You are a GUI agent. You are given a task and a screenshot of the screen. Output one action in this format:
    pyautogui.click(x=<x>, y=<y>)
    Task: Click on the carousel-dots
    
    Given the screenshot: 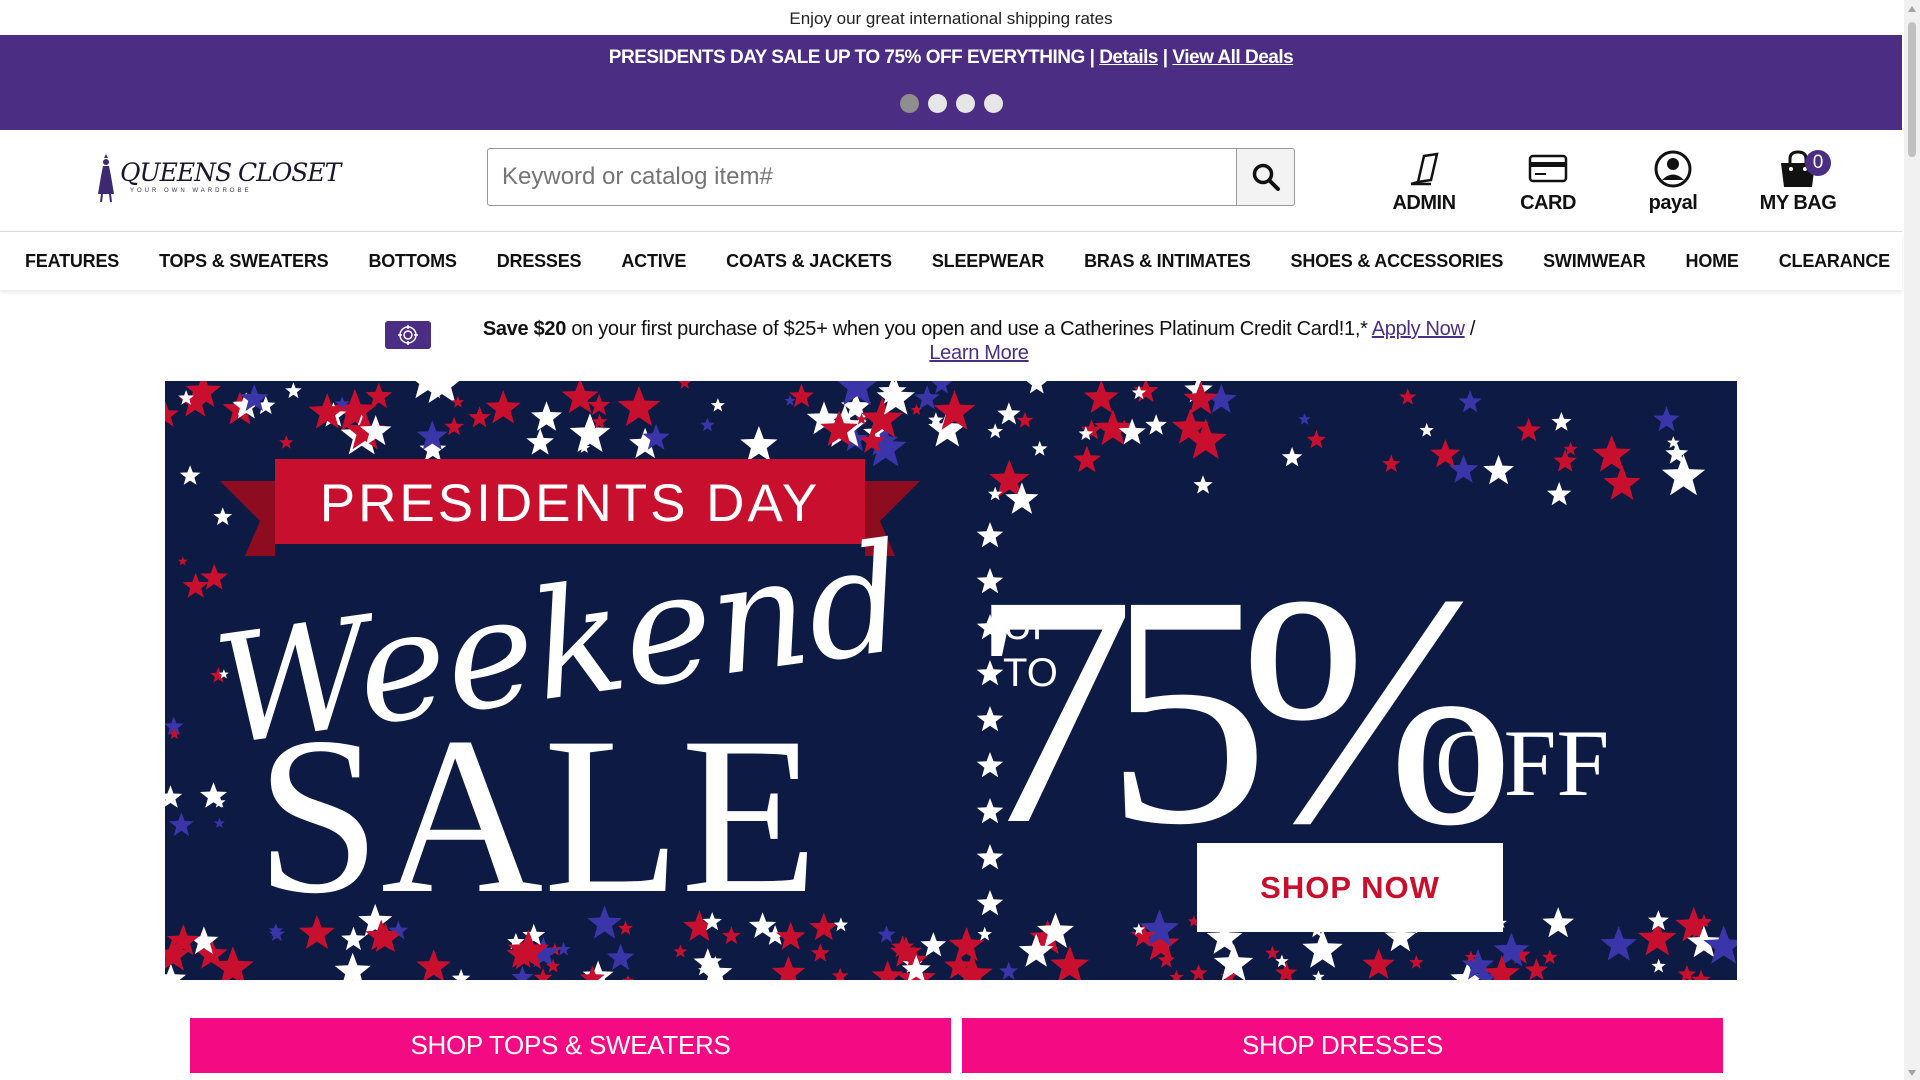 What is the action you would take?
    pyautogui.click(x=951, y=103)
    